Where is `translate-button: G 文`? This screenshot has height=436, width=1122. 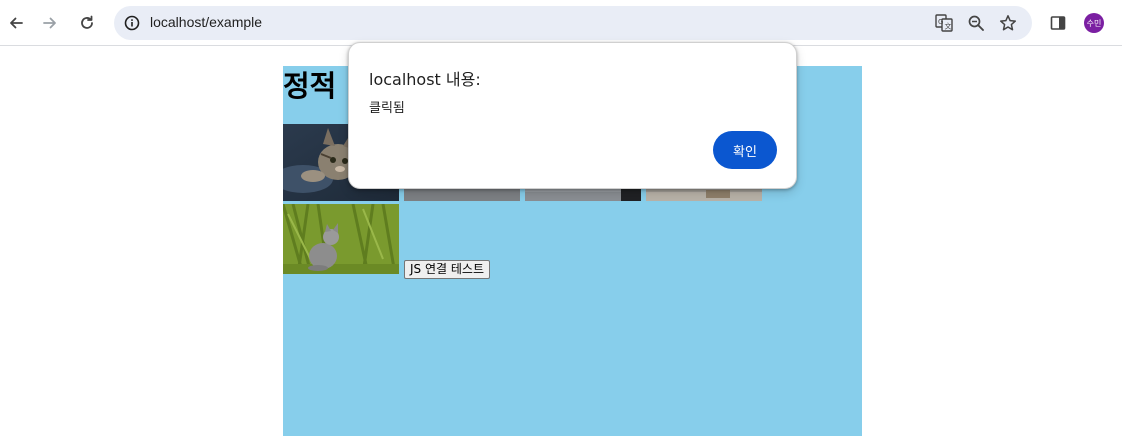
translate-button: G 文 is located at coordinates (944, 23).